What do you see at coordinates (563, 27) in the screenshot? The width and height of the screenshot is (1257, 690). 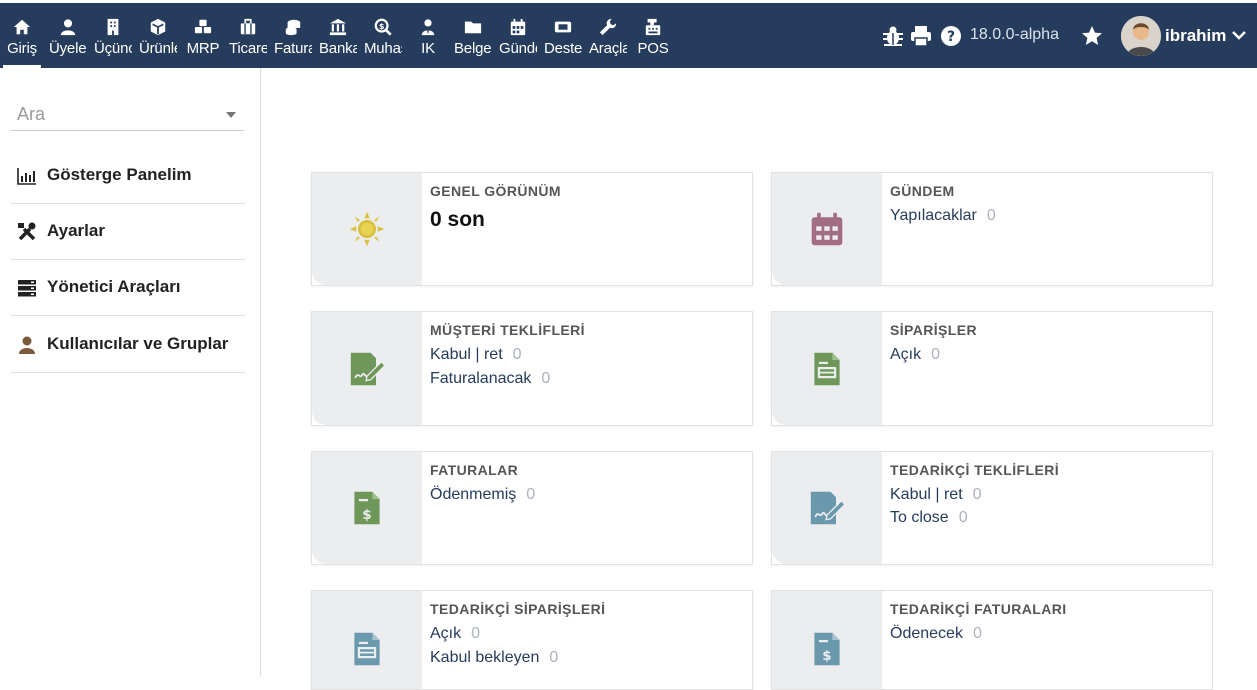 I see `ticket-icon` at bounding box center [563, 27].